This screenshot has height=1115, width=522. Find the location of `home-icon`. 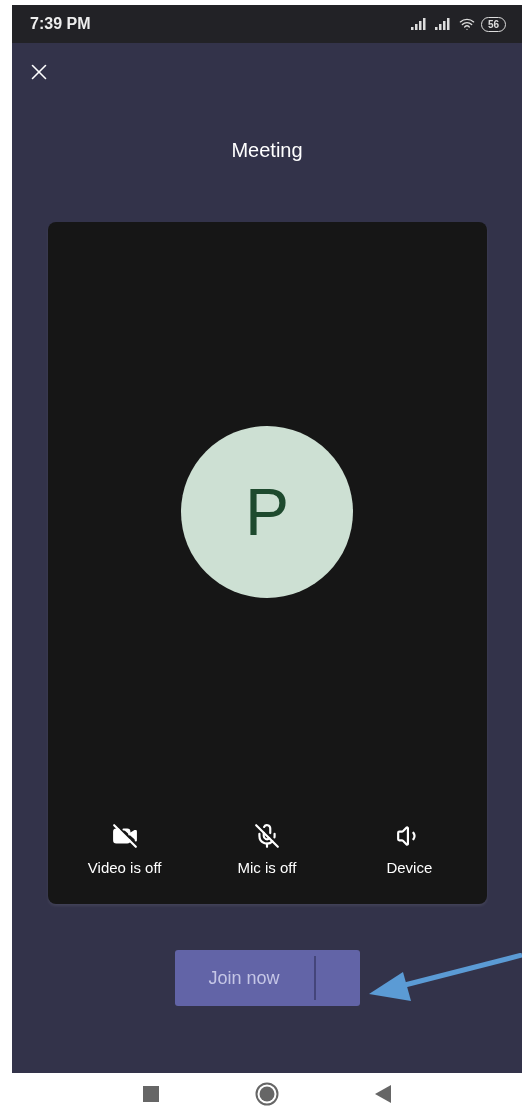

home-icon is located at coordinates (267, 1094).